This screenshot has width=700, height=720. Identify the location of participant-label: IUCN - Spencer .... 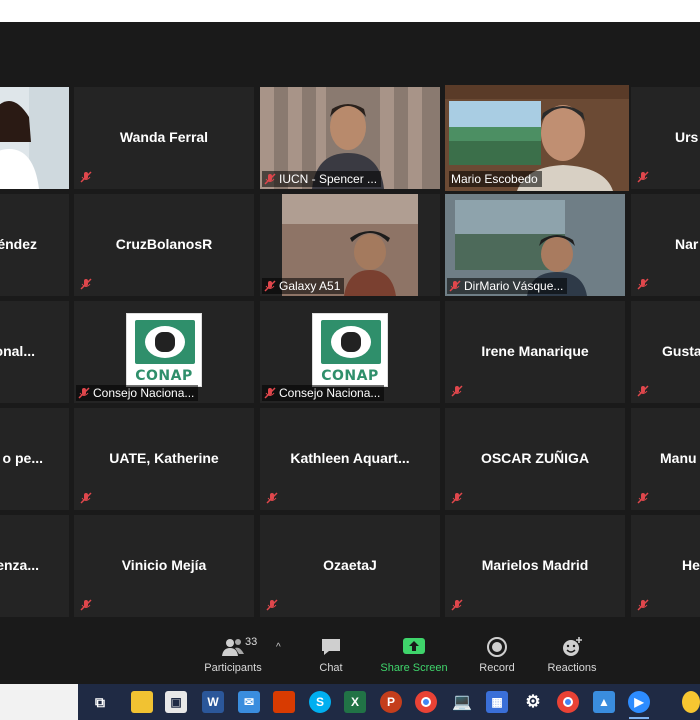
(322, 179).